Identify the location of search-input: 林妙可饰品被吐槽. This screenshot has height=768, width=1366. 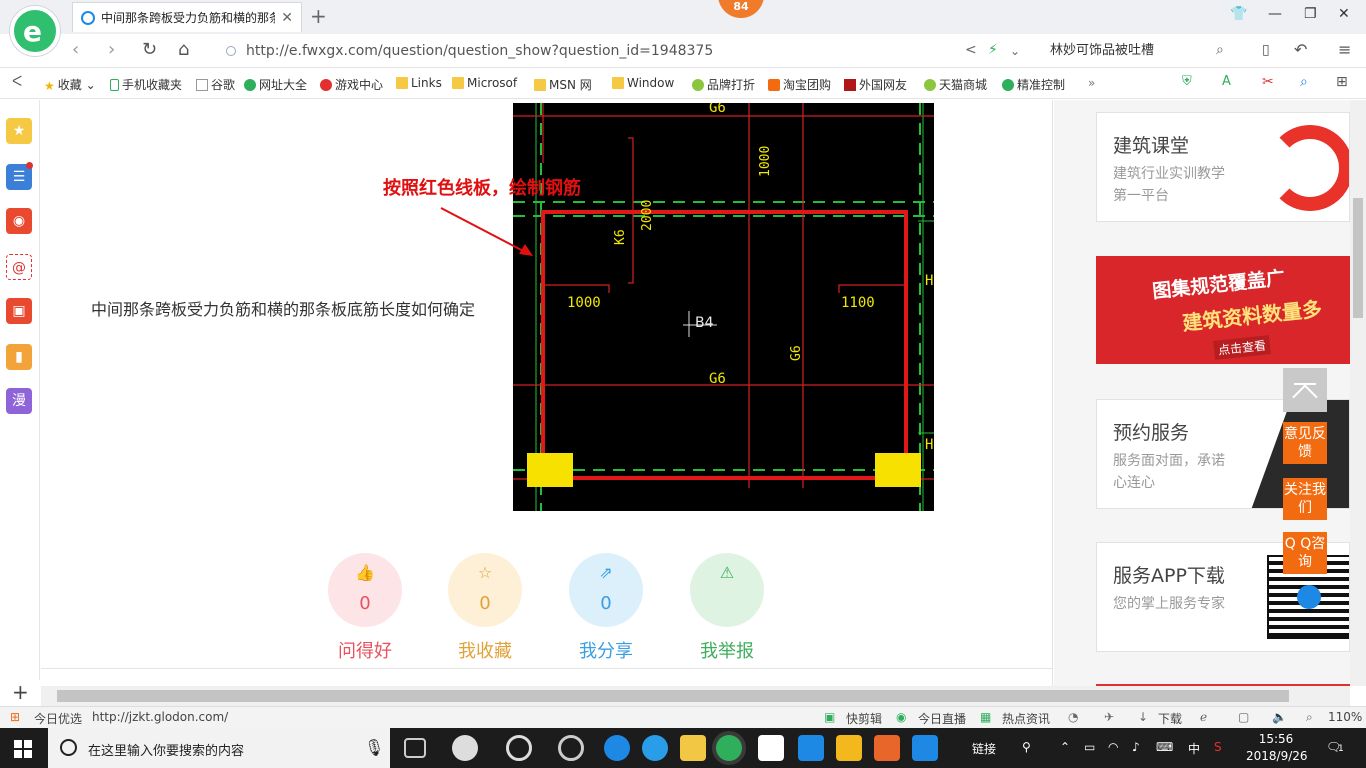
(1140, 51).